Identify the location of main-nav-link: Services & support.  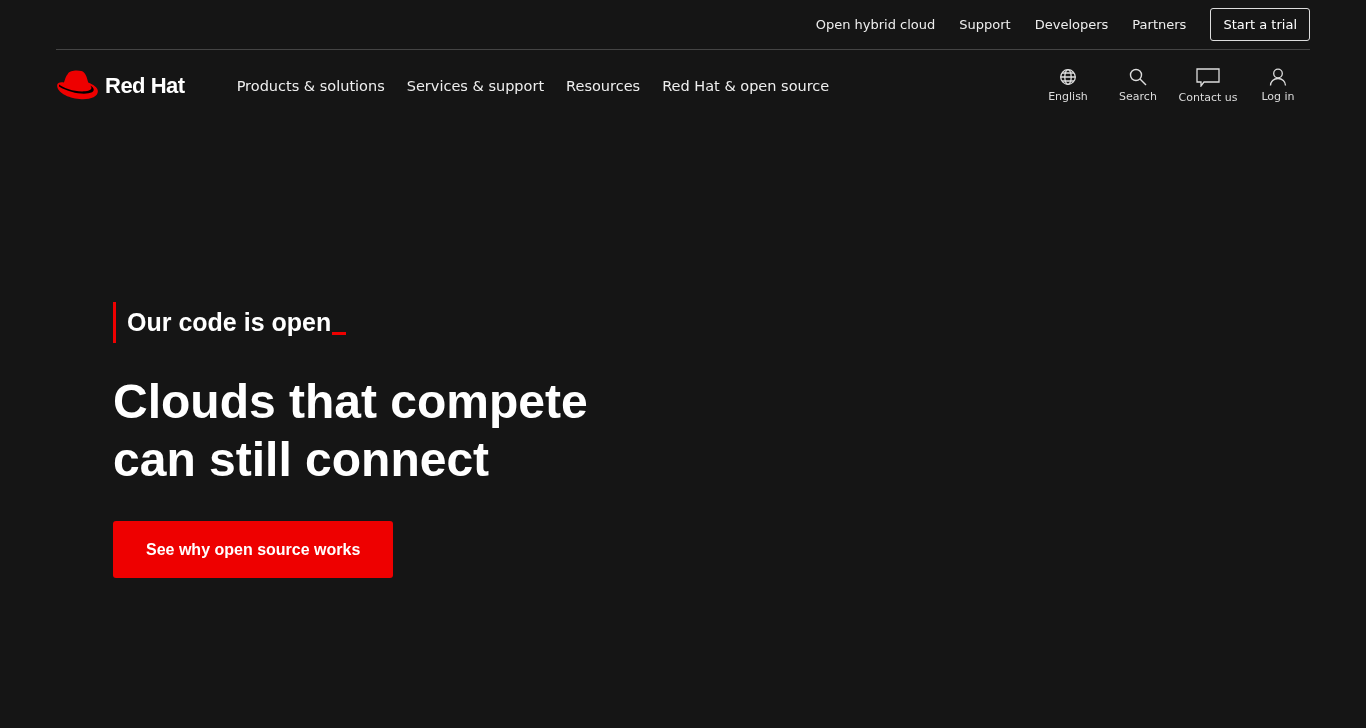
(475, 86).